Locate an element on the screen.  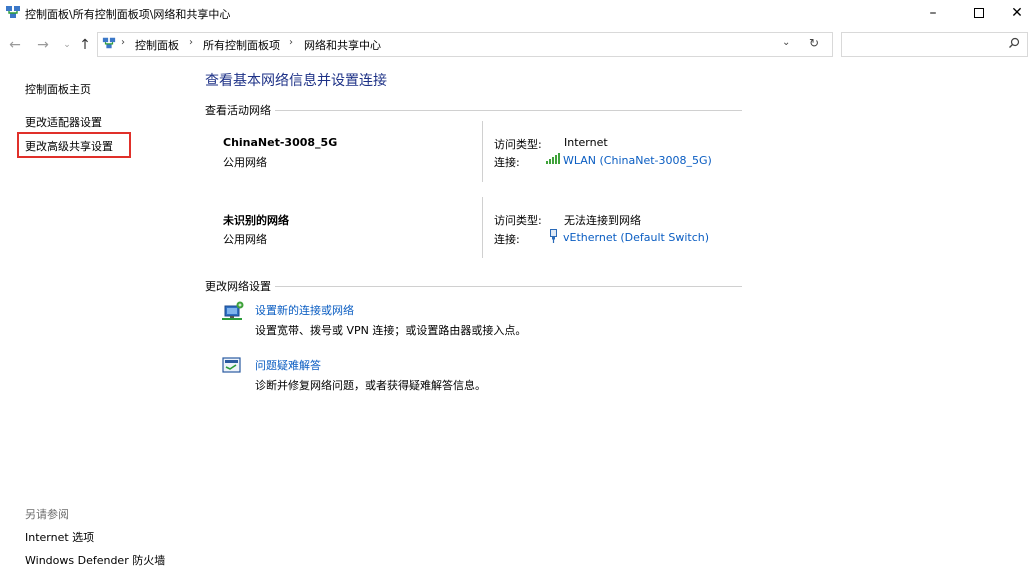
sidebar-change-advanced-sharing: 更改高级共享设置 is located at coordinates (69, 146).